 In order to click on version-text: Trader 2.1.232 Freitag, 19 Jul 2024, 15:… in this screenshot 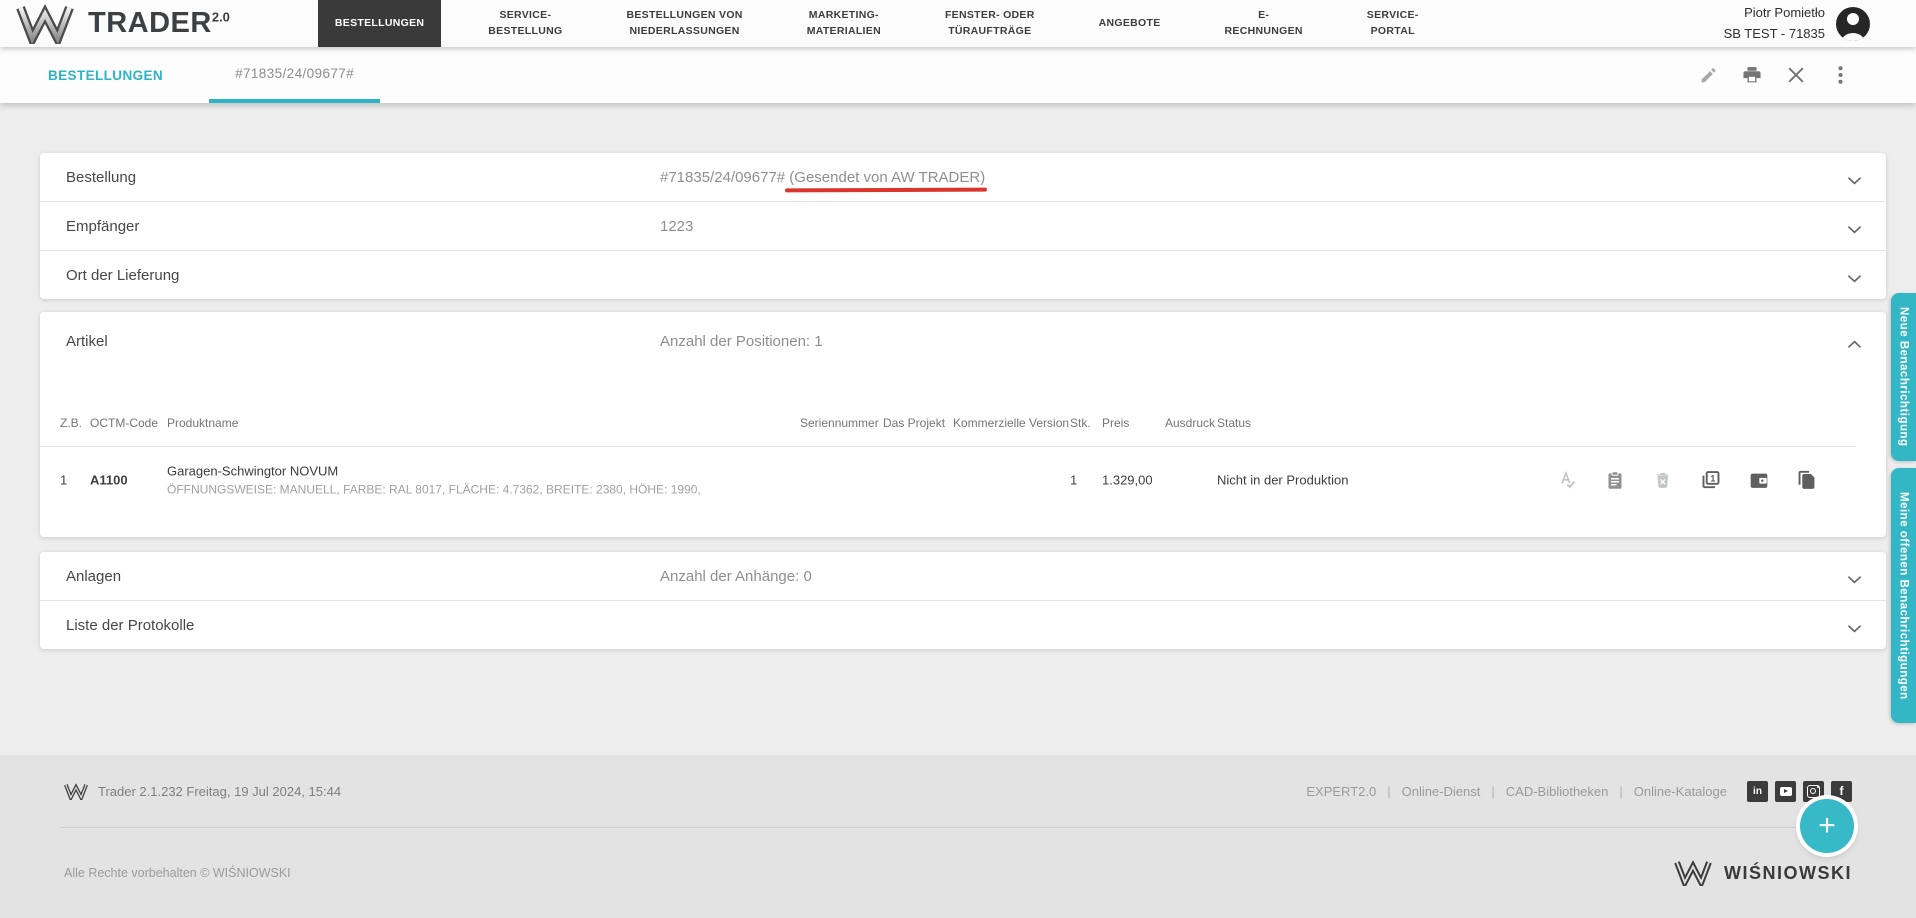, I will do `click(220, 791)`.